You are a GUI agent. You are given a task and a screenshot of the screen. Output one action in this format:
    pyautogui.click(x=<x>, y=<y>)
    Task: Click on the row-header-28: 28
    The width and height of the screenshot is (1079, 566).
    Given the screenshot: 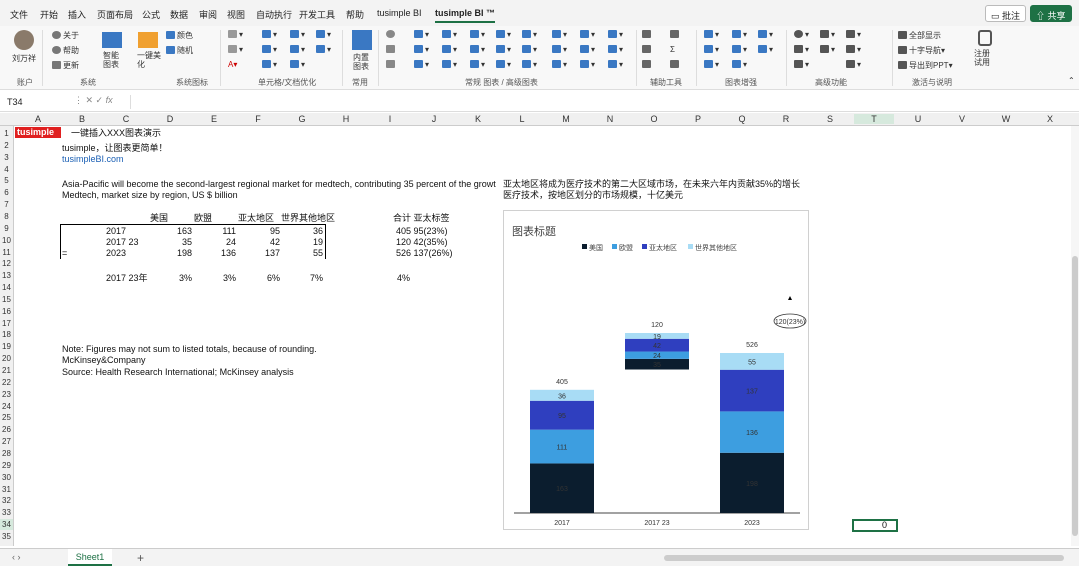 What is the action you would take?
    pyautogui.click(x=6, y=453)
    